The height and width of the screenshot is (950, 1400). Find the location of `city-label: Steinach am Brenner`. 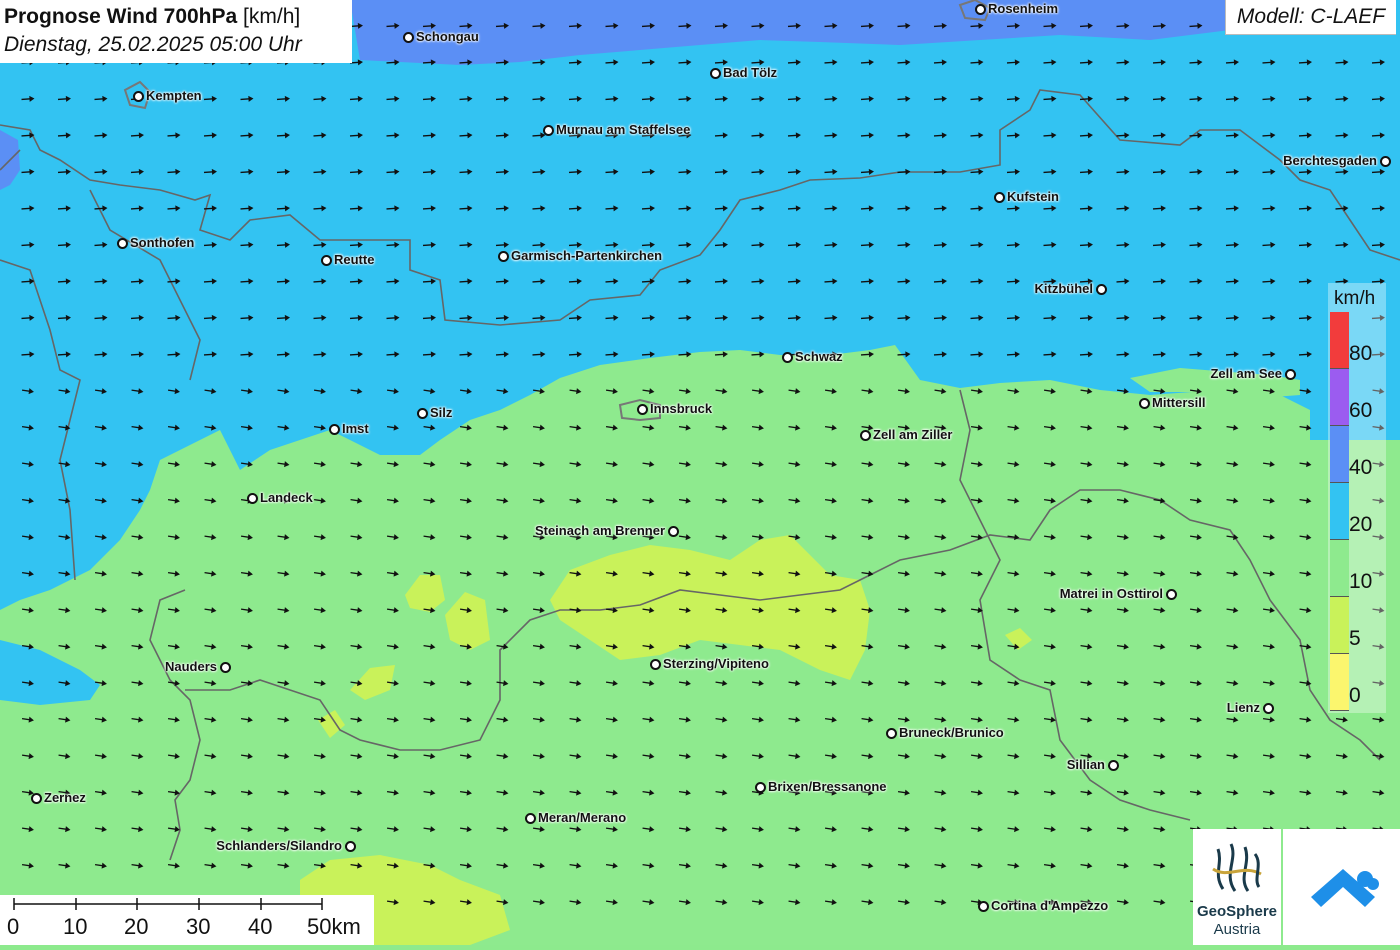

city-label: Steinach am Brenner is located at coordinates (599, 530).